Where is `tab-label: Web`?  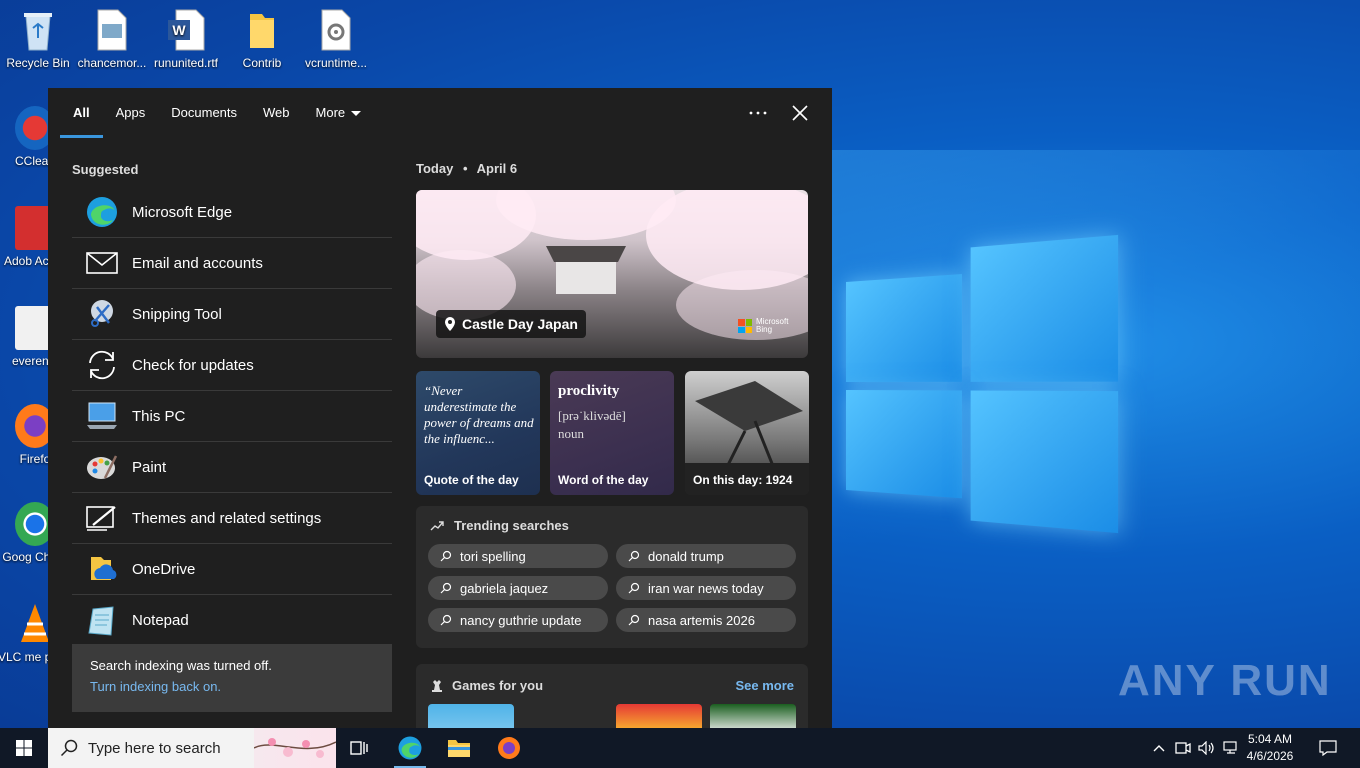 tab-label: Web is located at coordinates (276, 112).